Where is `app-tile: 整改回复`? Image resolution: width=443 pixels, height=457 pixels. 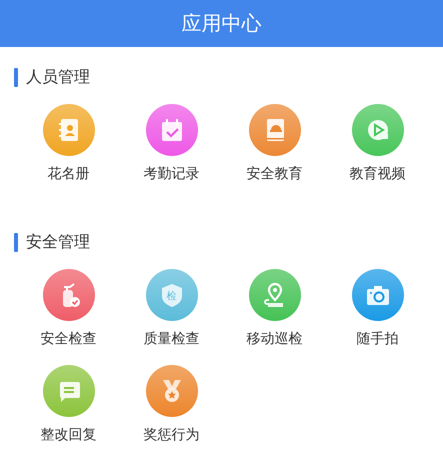
app-tile: 整改回复 is located at coordinates (68, 407).